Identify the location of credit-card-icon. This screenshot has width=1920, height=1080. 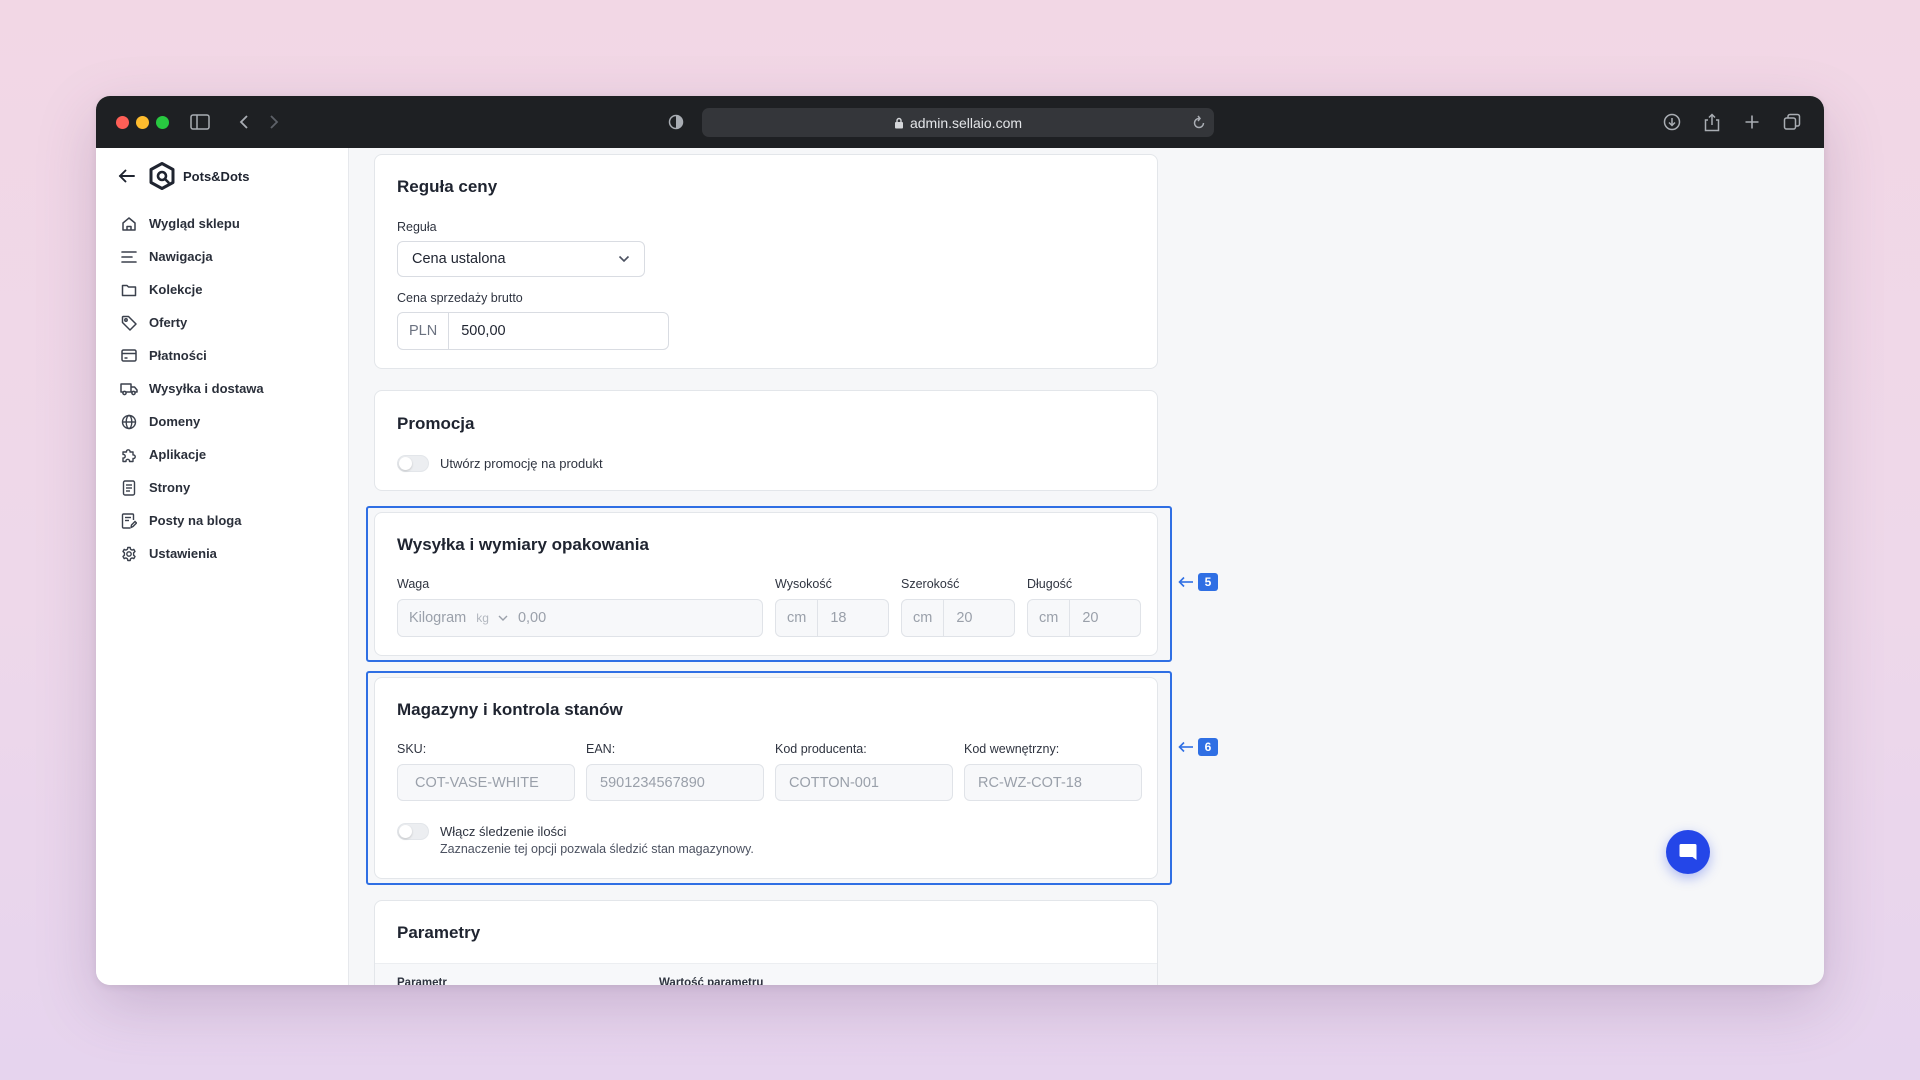
(129, 356).